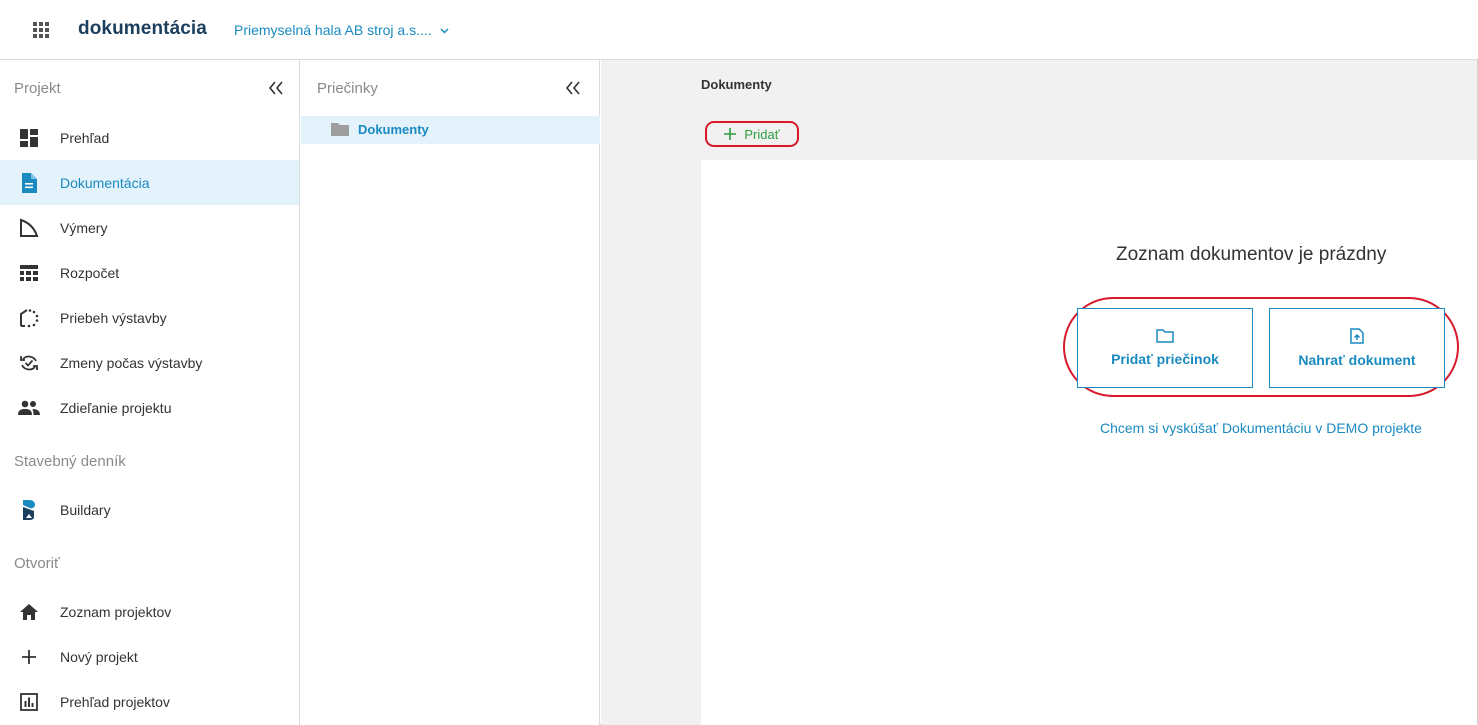  What do you see at coordinates (131, 362) in the screenshot?
I see `sidebar-item-label: Zmeny počas výstavby` at bounding box center [131, 362].